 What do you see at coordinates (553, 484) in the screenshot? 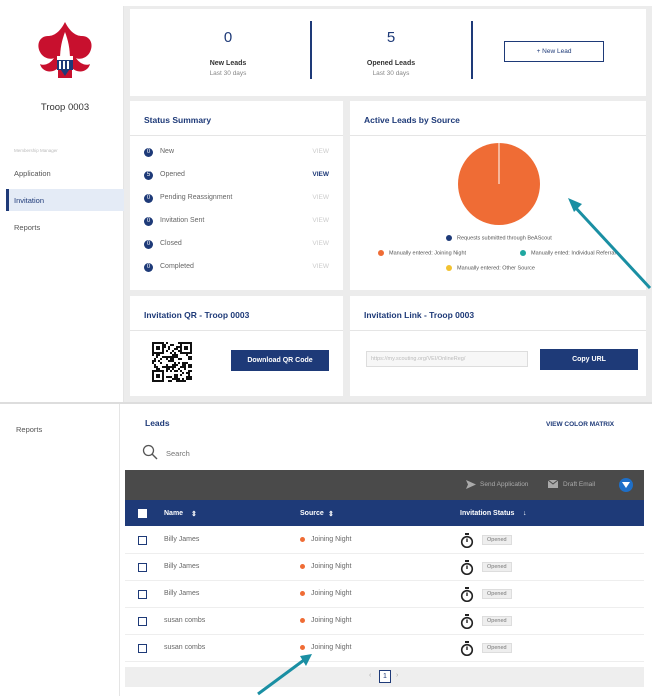
I see `mail-icon` at bounding box center [553, 484].